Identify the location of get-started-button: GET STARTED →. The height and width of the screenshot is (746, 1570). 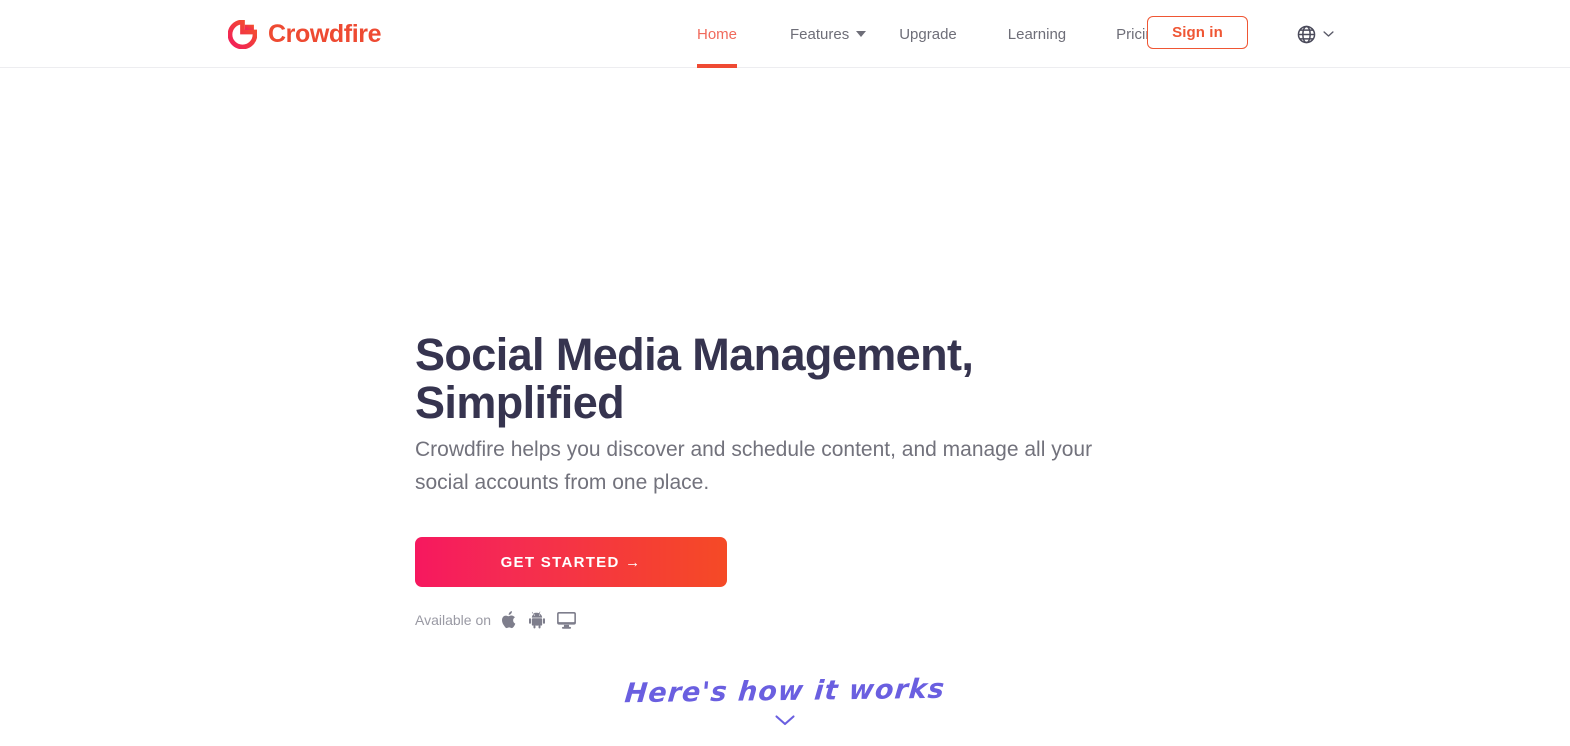
(571, 562).